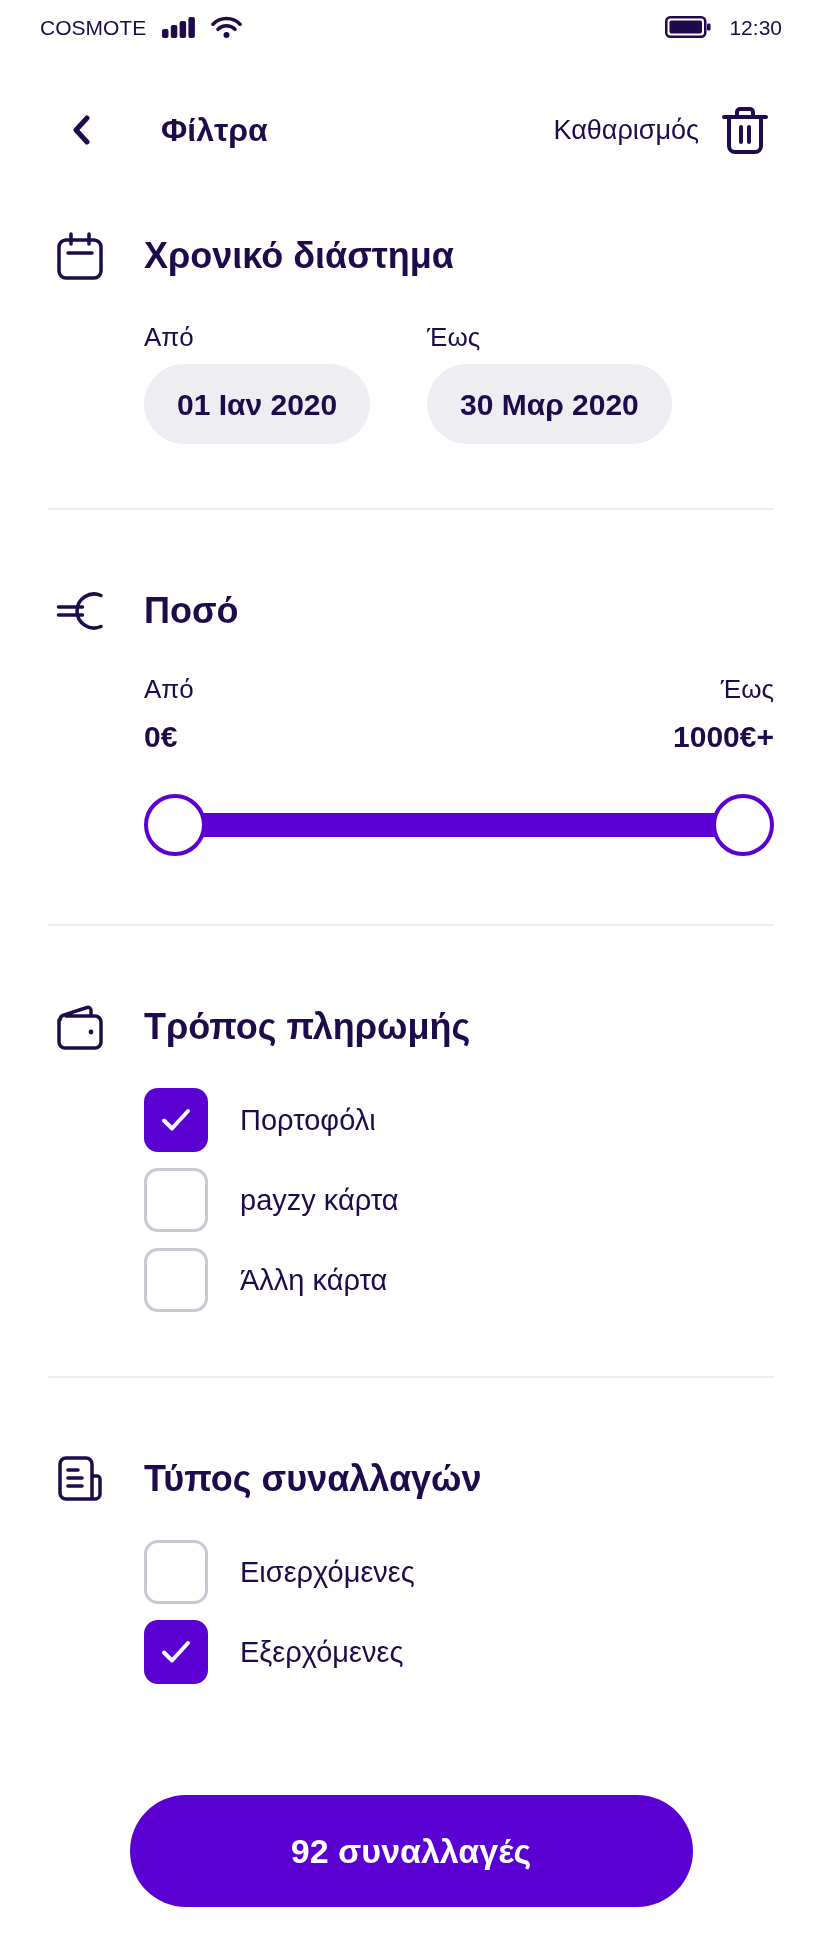 This screenshot has width=822, height=1950. What do you see at coordinates (459, 825) in the screenshot?
I see `range-slider` at bounding box center [459, 825].